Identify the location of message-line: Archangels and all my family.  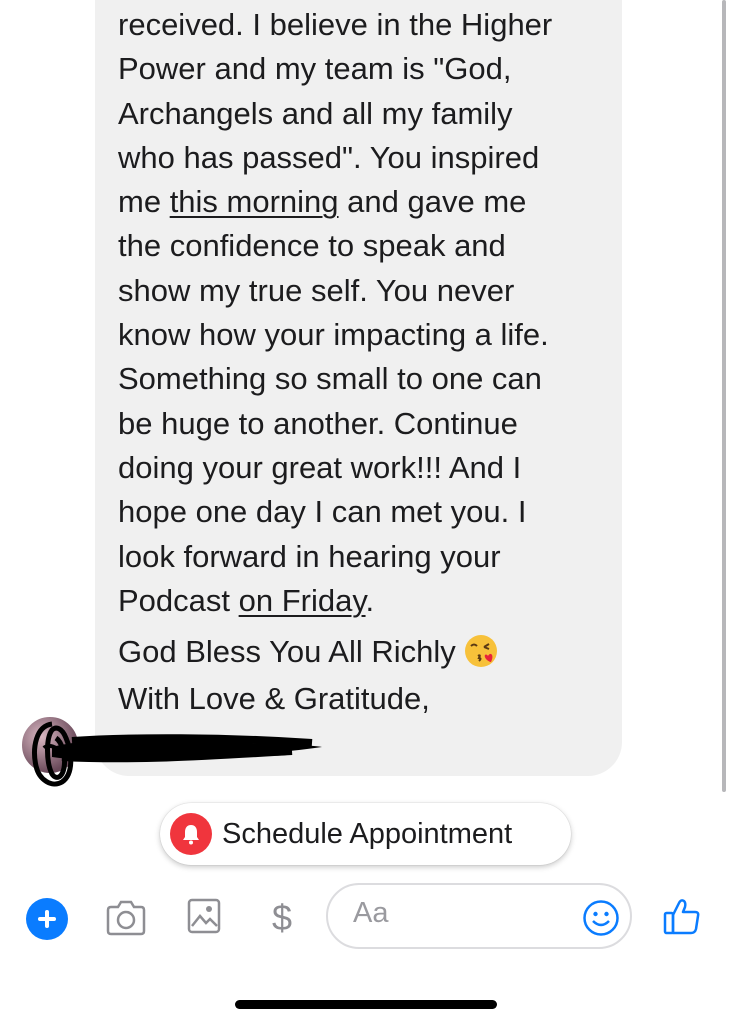
(315, 113).